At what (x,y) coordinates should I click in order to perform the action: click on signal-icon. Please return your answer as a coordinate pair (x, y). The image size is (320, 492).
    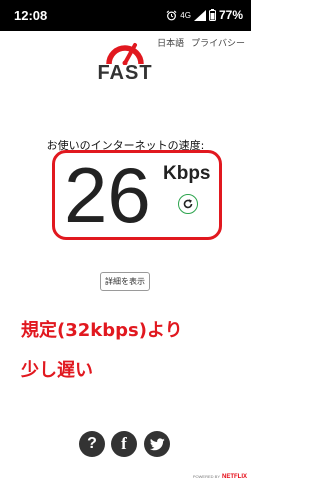
    Looking at the image, I should click on (199, 15).